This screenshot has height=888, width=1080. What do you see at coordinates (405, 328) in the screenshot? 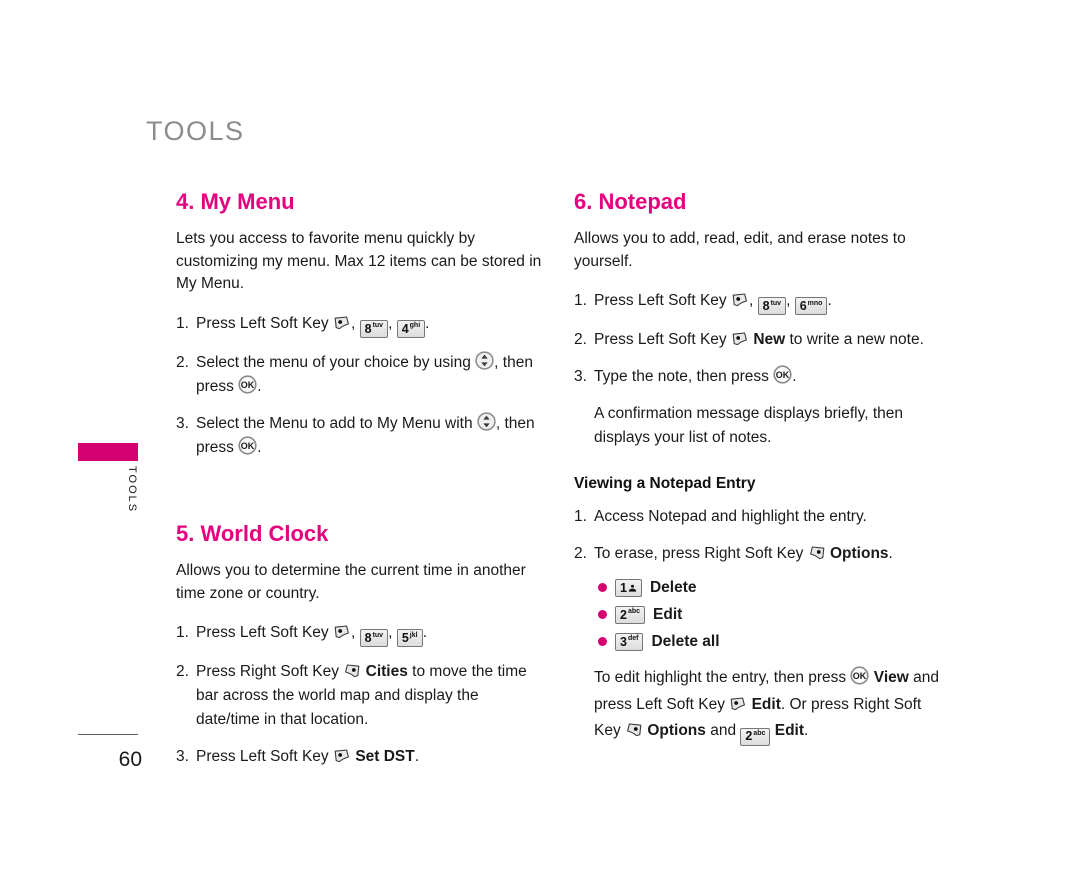
I see `key-digit: 4` at bounding box center [405, 328].